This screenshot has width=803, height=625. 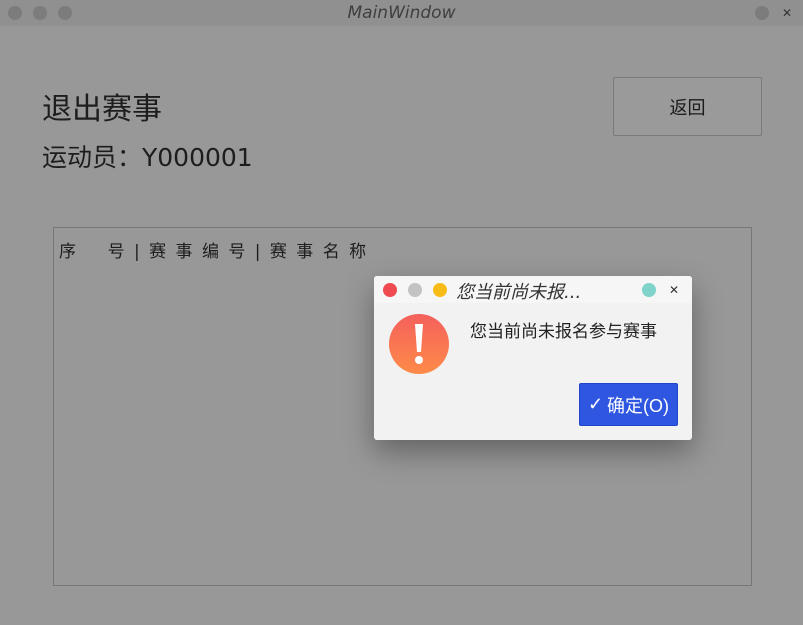 I want to click on dialog-pin-dot-icon, so click(x=649, y=290).